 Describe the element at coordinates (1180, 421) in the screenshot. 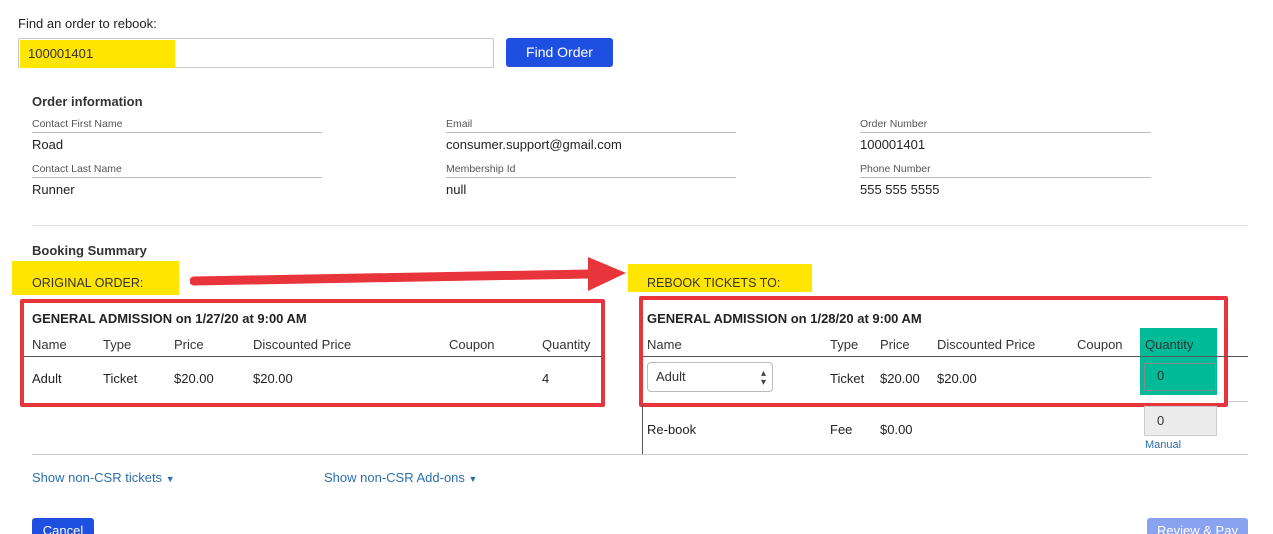

I see `fee-quantity-input: 0` at that location.